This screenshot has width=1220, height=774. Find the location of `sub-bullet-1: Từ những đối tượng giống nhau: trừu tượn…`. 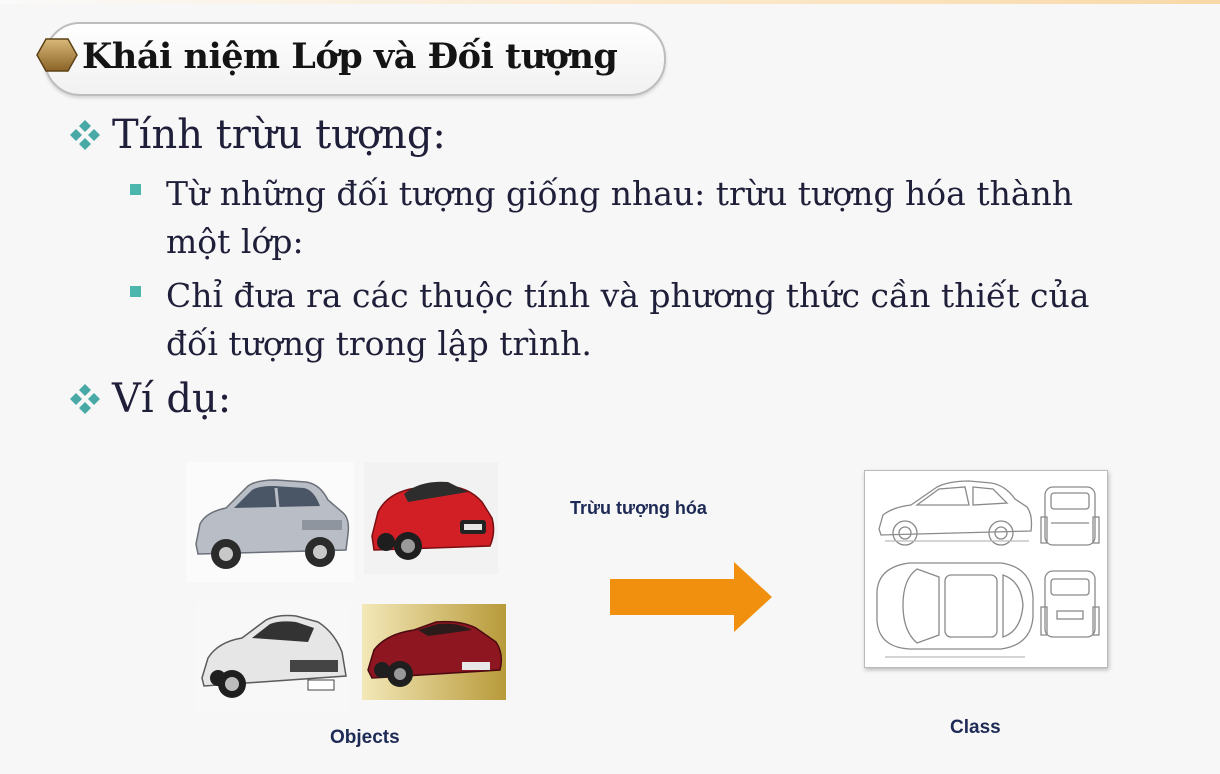

sub-bullet-1: Từ những đối tượng giống nhau: trừu tượn… is located at coordinates (650, 218).